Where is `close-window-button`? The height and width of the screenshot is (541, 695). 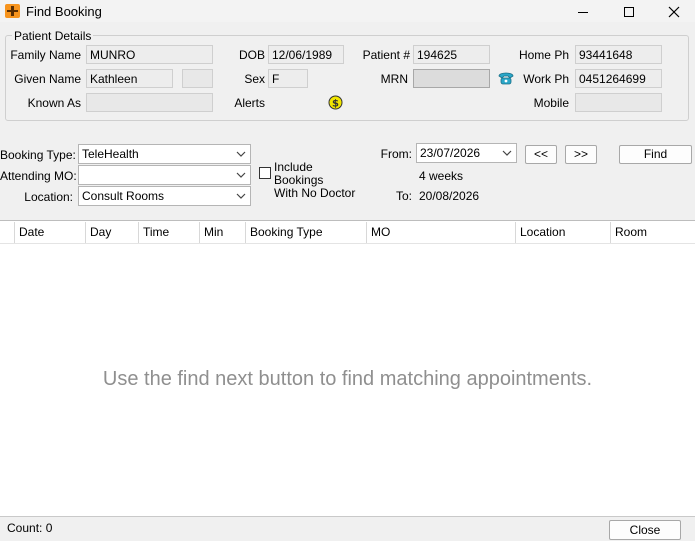 close-window-button is located at coordinates (673, 11).